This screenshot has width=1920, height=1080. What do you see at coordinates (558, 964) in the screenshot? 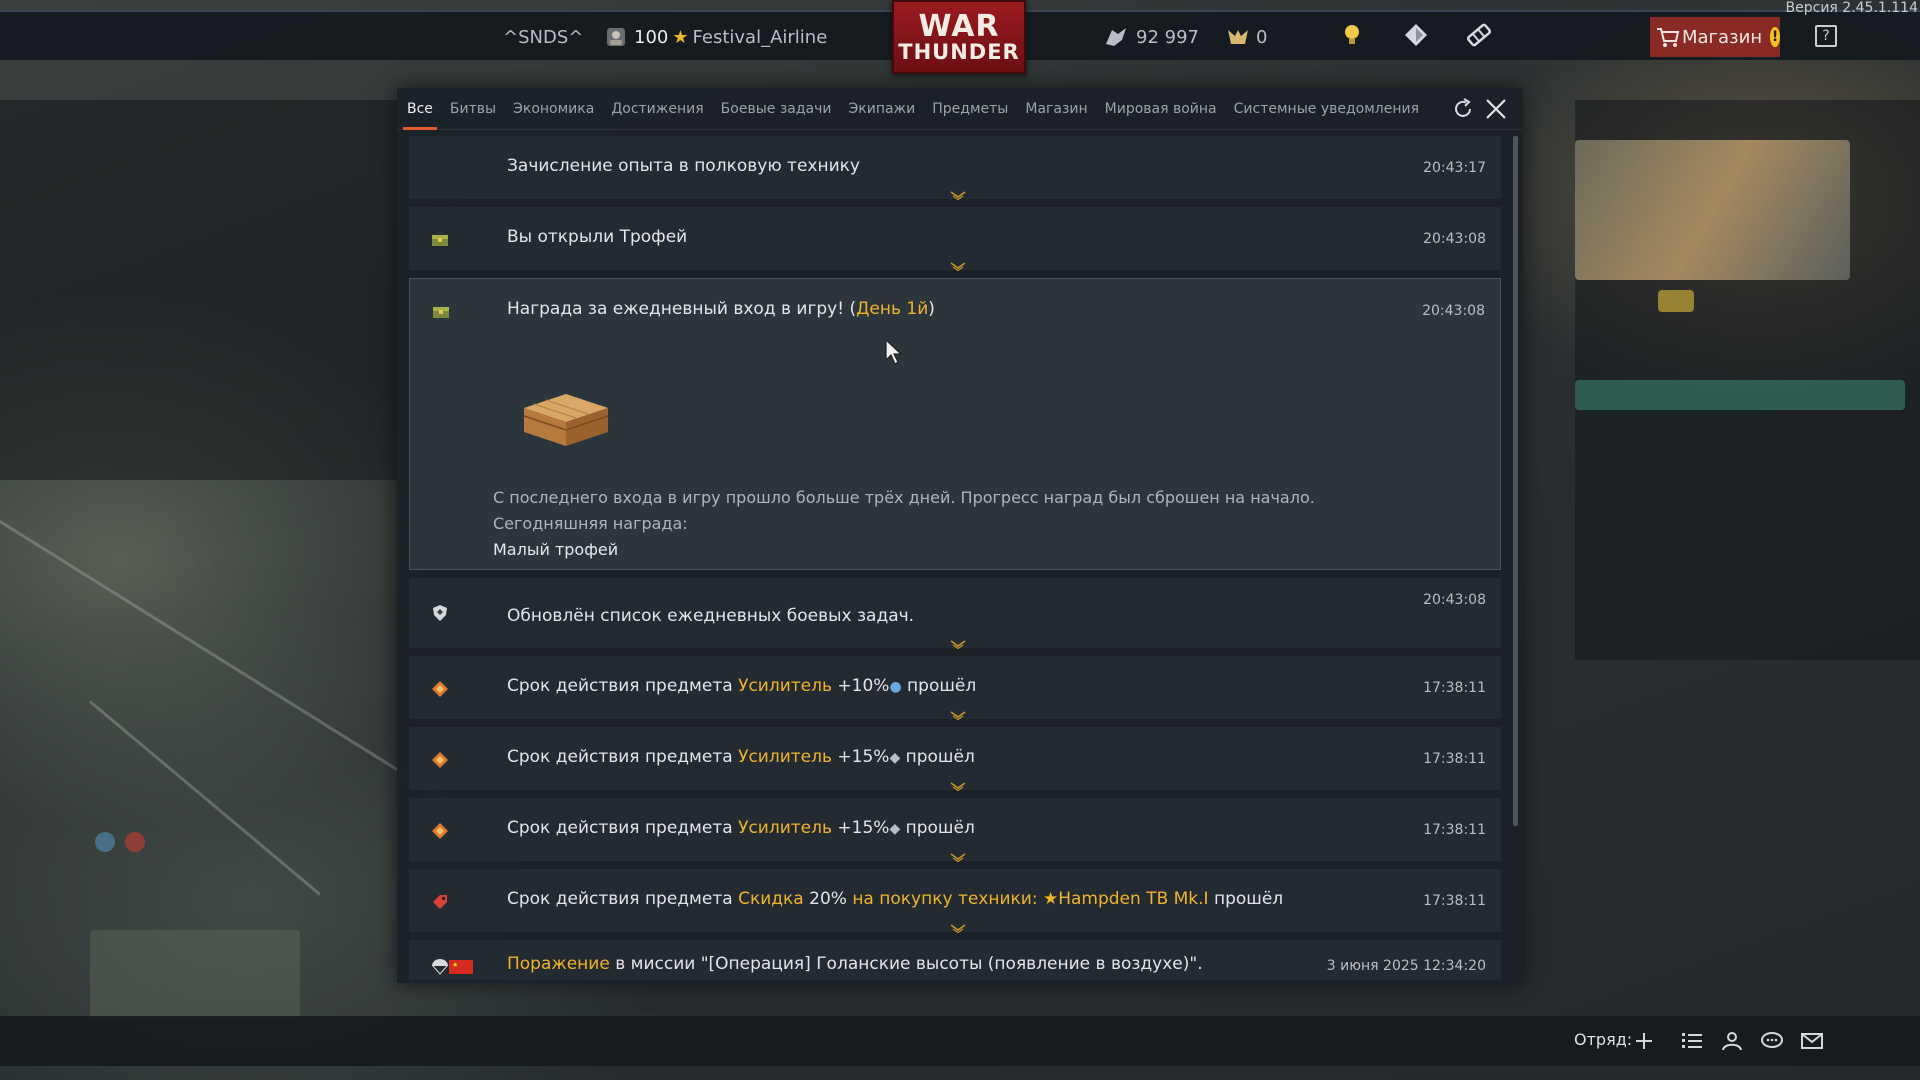
I see `defeat-link: Поражение` at bounding box center [558, 964].